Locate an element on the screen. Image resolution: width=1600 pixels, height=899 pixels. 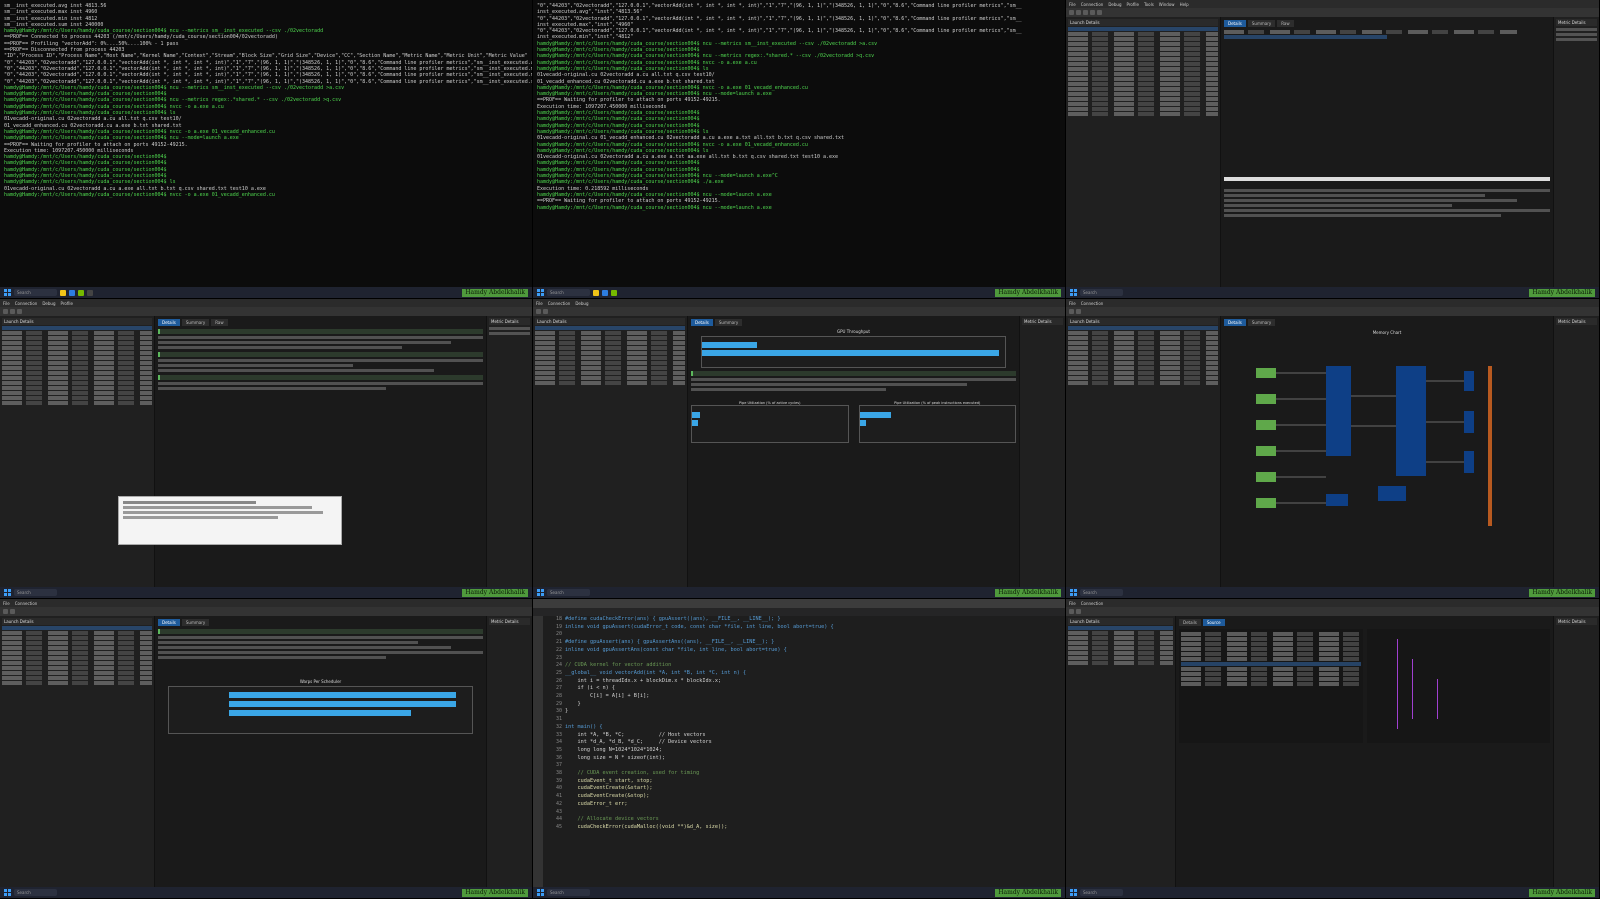
code-line: cudaEventCreate(&start); is located at coordinates (815, 789).